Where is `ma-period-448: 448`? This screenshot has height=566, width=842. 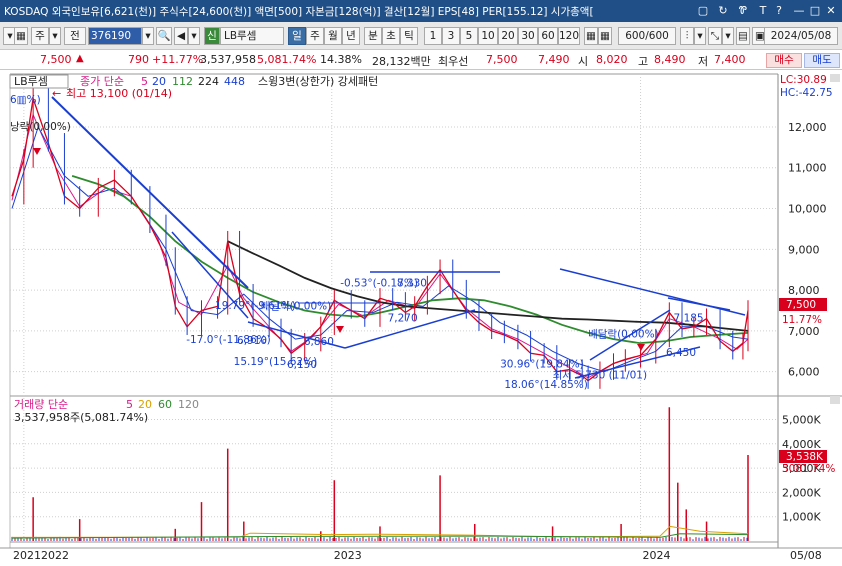
ma-period-448: 448 is located at coordinates (234, 81).